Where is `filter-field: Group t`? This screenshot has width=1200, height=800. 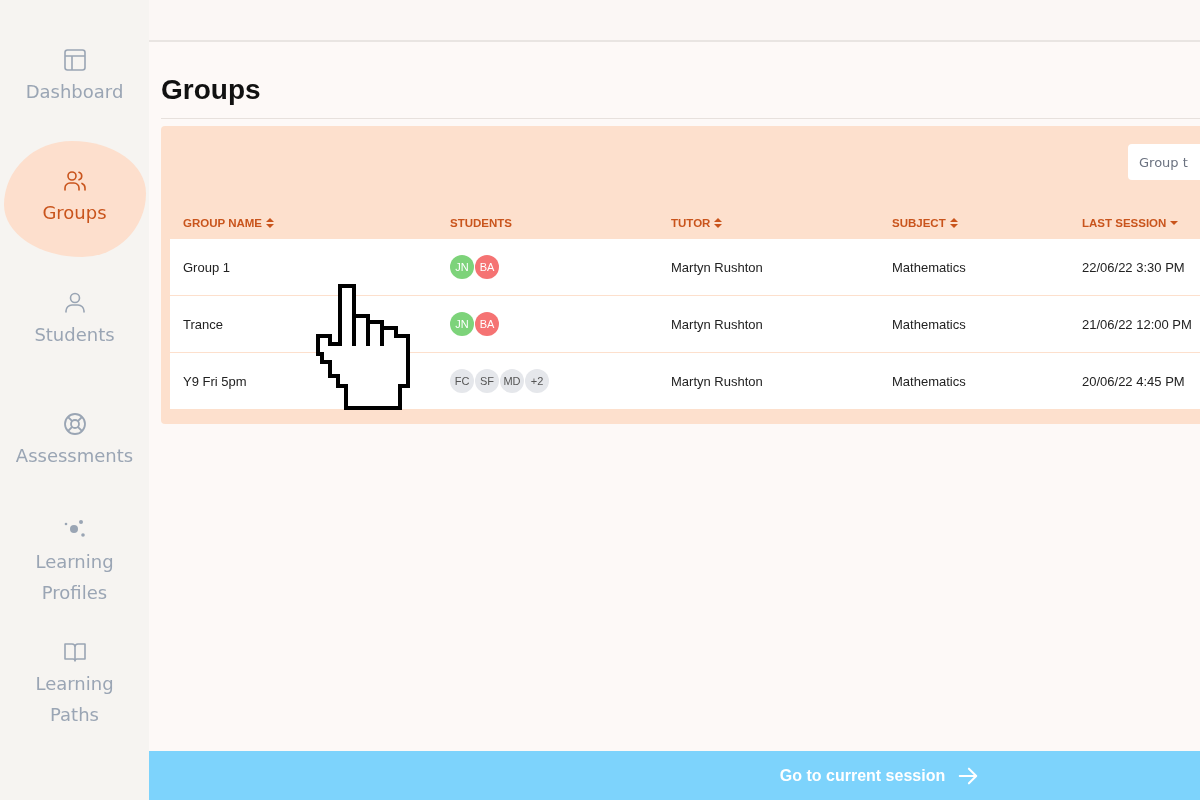 filter-field: Group t is located at coordinates (1164, 162).